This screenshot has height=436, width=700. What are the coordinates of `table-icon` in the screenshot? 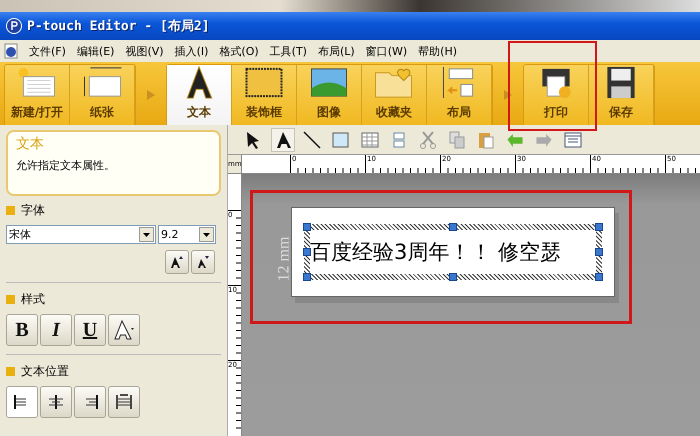 It's located at (370, 140).